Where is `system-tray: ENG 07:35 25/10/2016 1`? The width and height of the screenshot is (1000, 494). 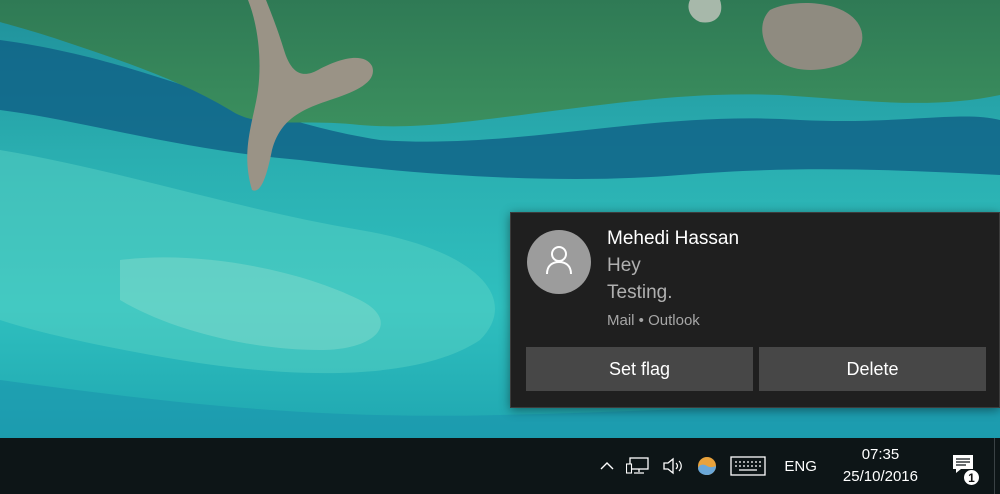 system-tray: ENG 07:35 25/10/2016 1 is located at coordinates (797, 466).